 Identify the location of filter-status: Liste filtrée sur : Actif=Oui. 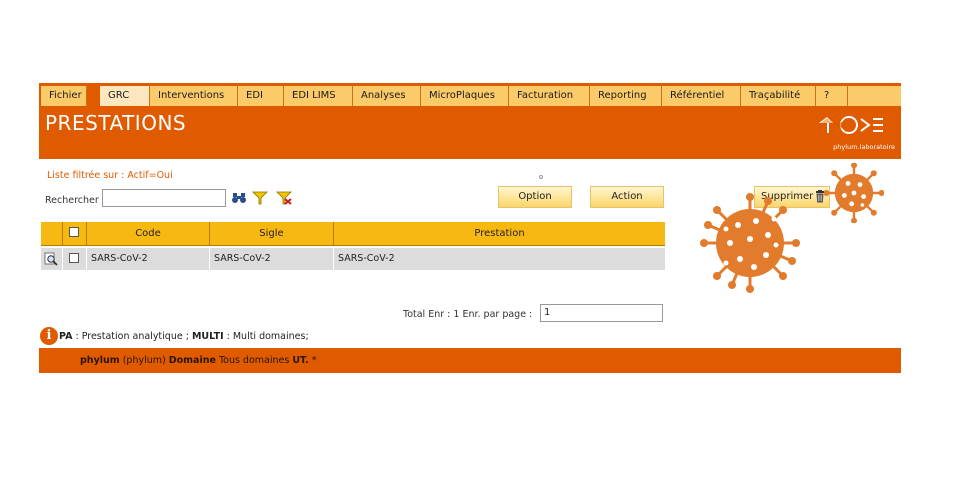
(110, 175).